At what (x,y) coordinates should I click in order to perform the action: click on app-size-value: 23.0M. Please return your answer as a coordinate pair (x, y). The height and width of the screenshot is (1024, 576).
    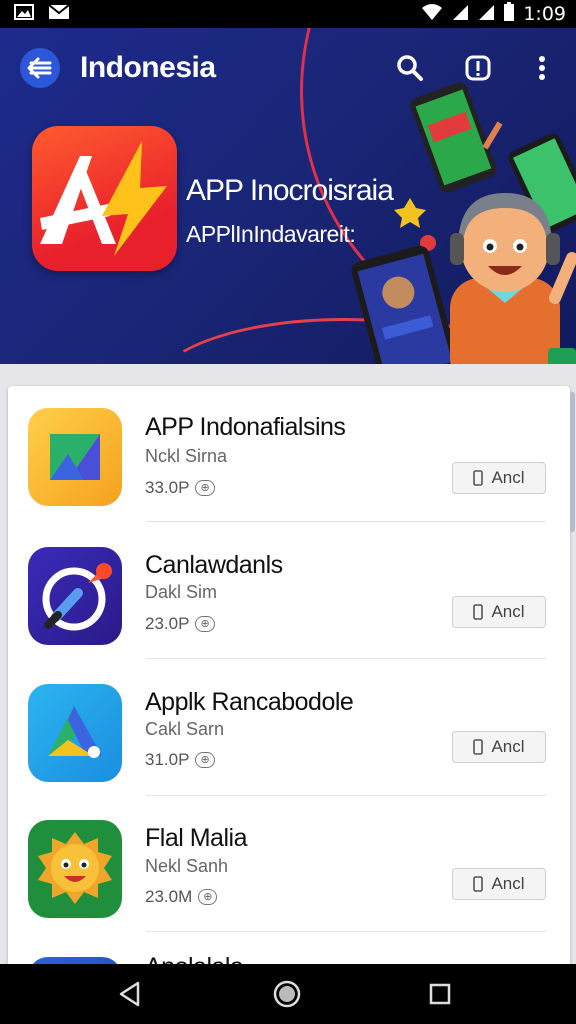
    Looking at the image, I should click on (169, 896).